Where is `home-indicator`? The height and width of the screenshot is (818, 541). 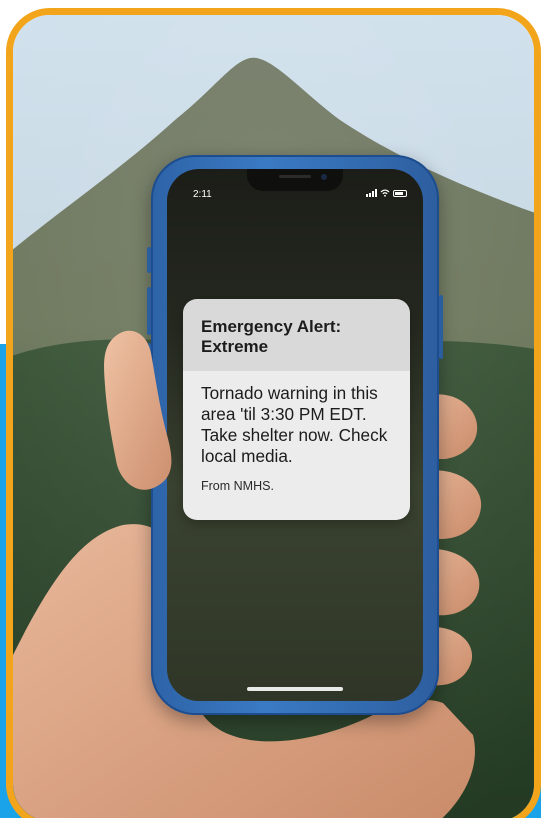 home-indicator is located at coordinates (295, 689).